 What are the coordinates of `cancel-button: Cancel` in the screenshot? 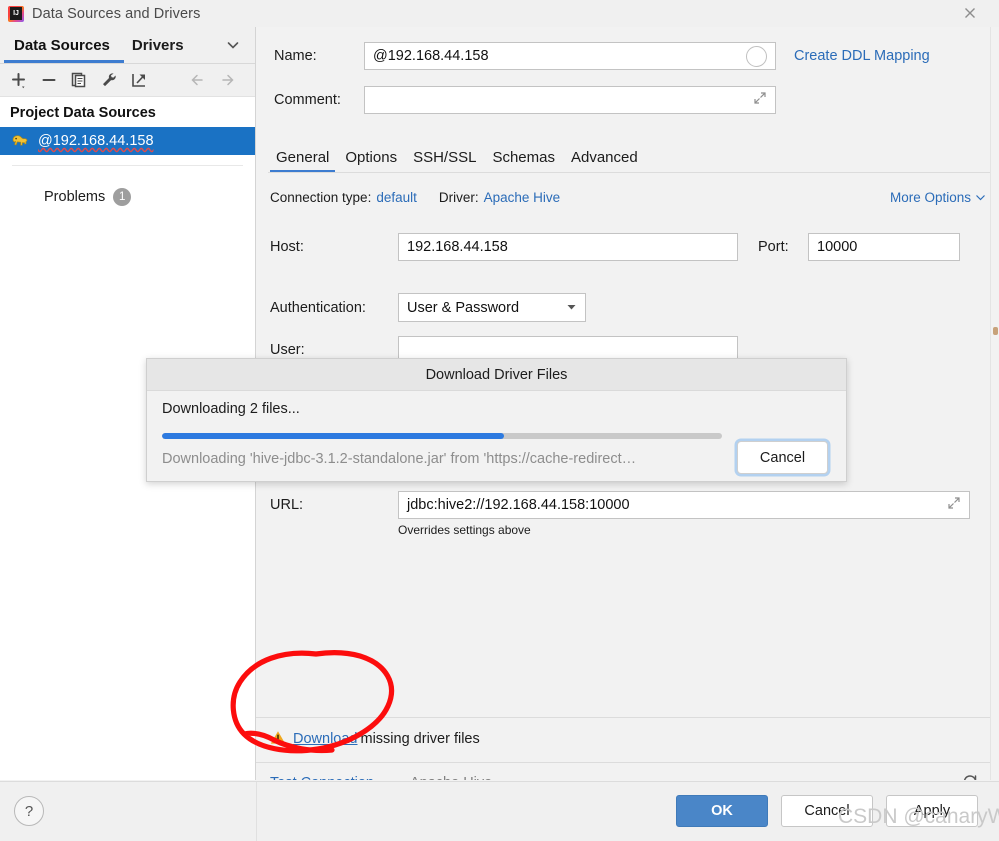 It's located at (827, 811).